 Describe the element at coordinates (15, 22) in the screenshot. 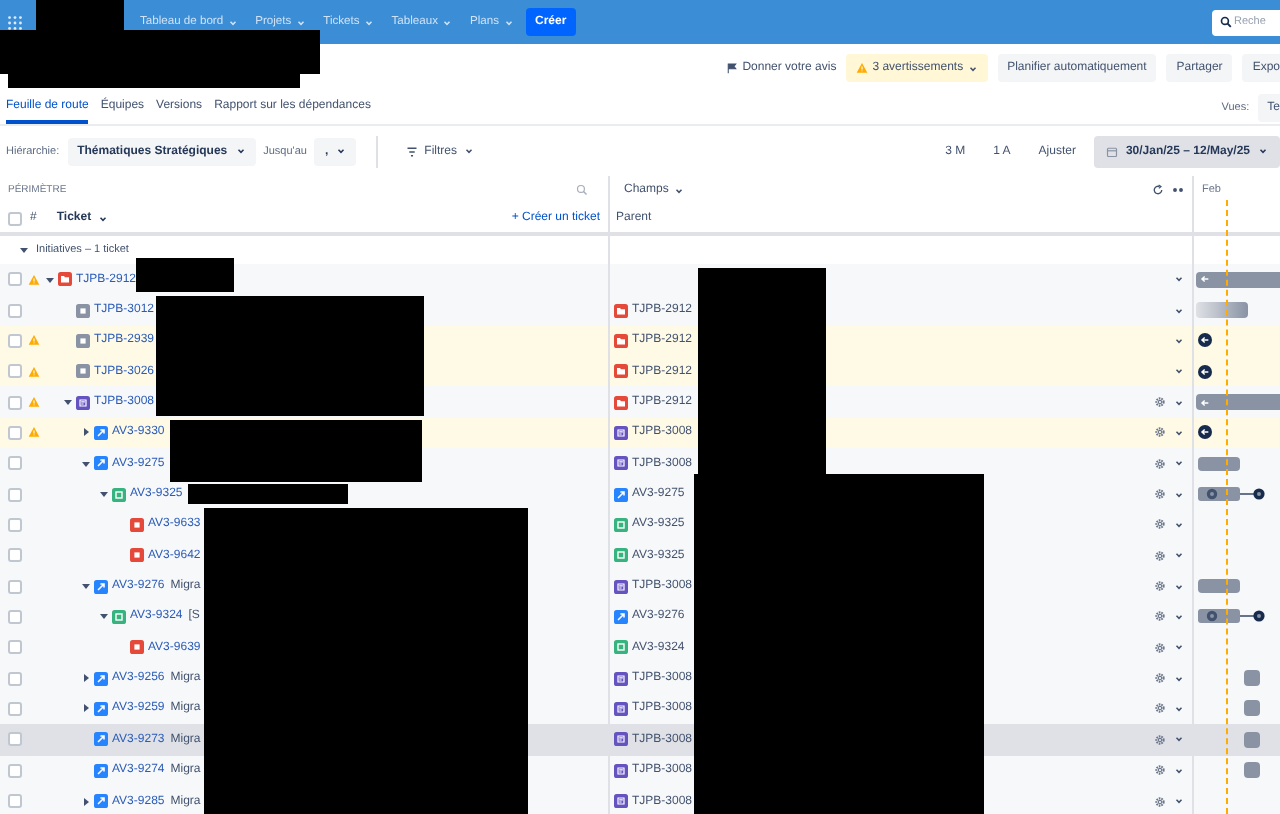

I see `app-grid-icon` at that location.